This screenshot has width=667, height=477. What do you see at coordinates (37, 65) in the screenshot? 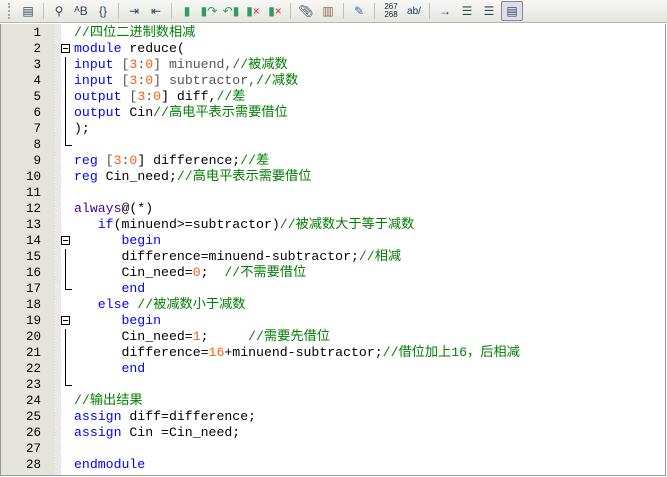
I see `line-number: 3` at bounding box center [37, 65].